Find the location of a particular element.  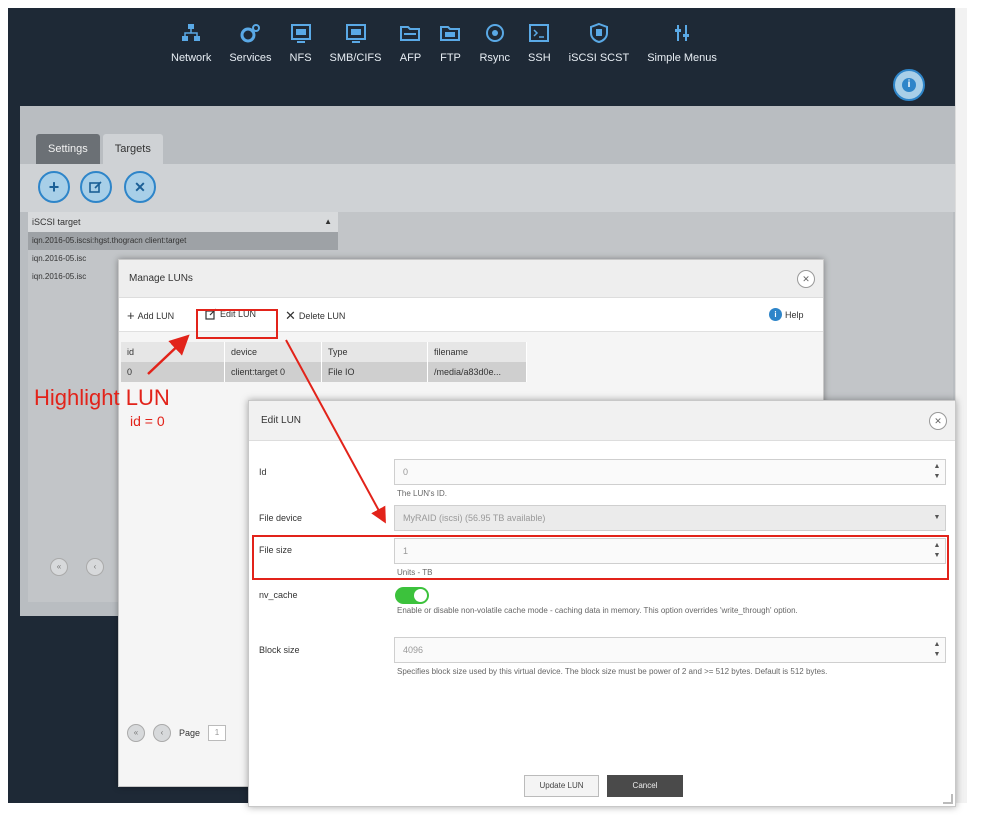

nav-label: AFP is located at coordinates (410, 58).